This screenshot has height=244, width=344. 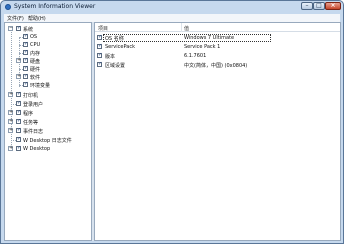 I want to click on tree-item-wdesktop: + ✓ W Desktop, so click(x=48, y=149).